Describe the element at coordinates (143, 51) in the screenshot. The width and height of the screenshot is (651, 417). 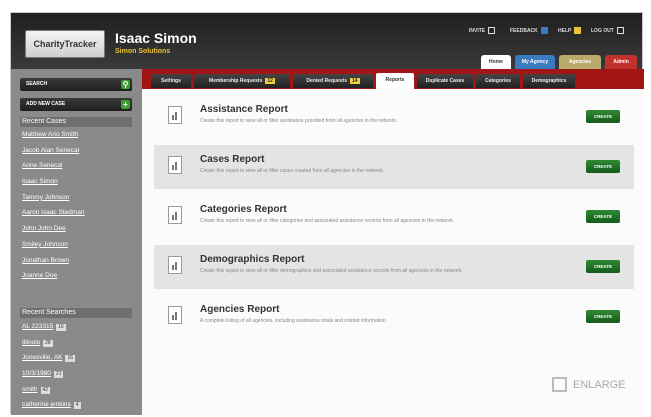
I see `org-name: Simon Solutions` at that location.